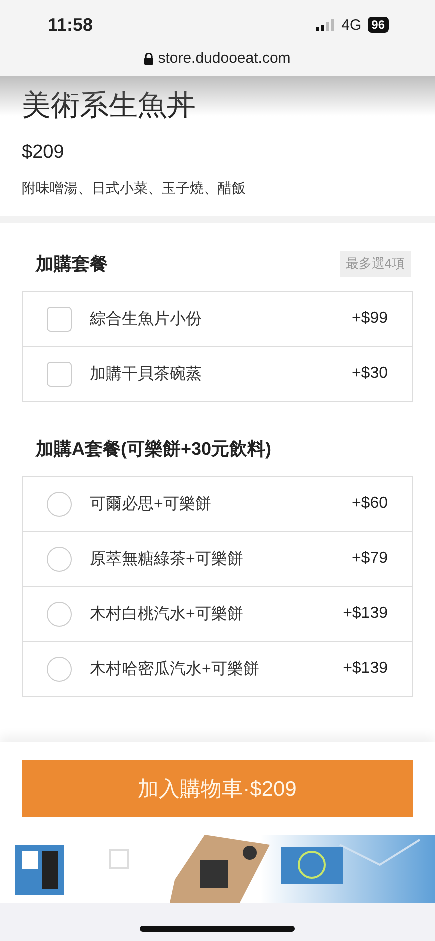  What do you see at coordinates (326, 25) in the screenshot?
I see `signal-icon` at bounding box center [326, 25].